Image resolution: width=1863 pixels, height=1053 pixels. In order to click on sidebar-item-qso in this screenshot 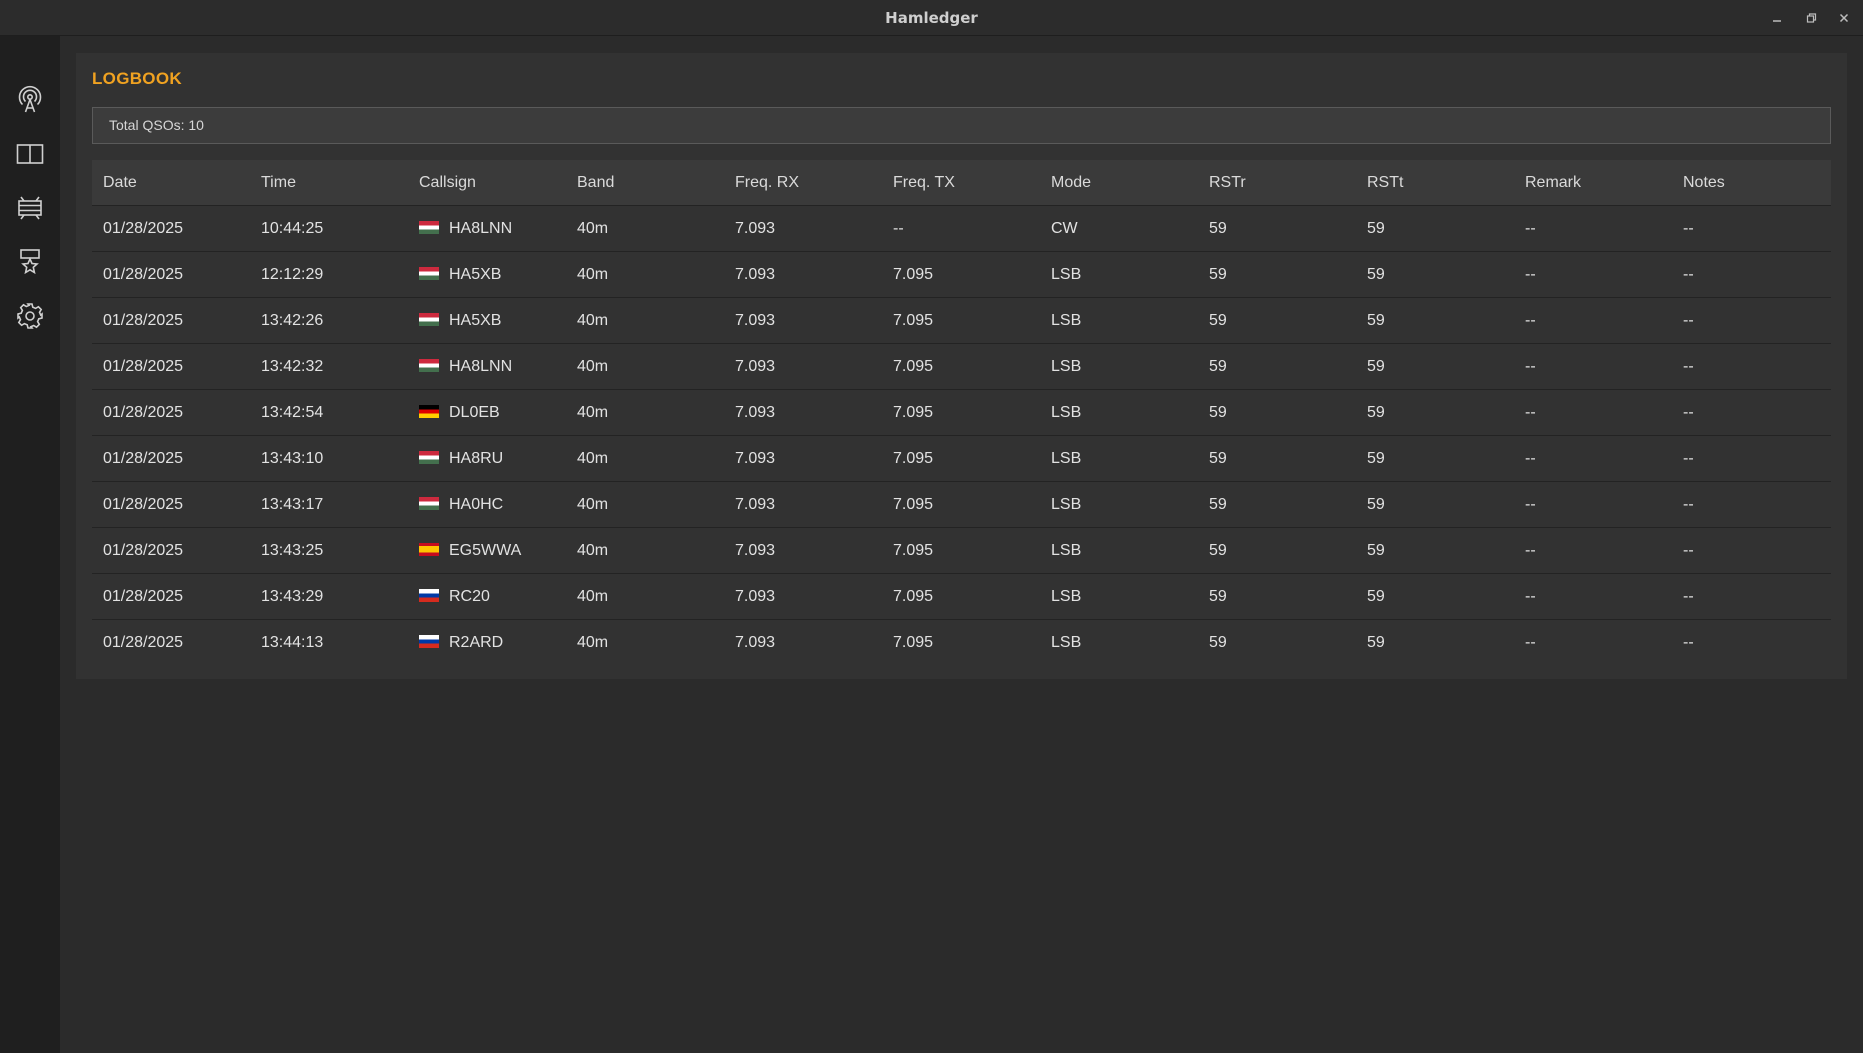, I will do `click(30, 100)`.